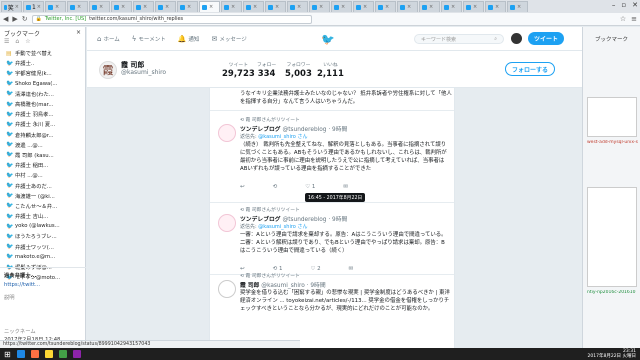  I want to click on maximize-icon: ▫, so click(623, 5).